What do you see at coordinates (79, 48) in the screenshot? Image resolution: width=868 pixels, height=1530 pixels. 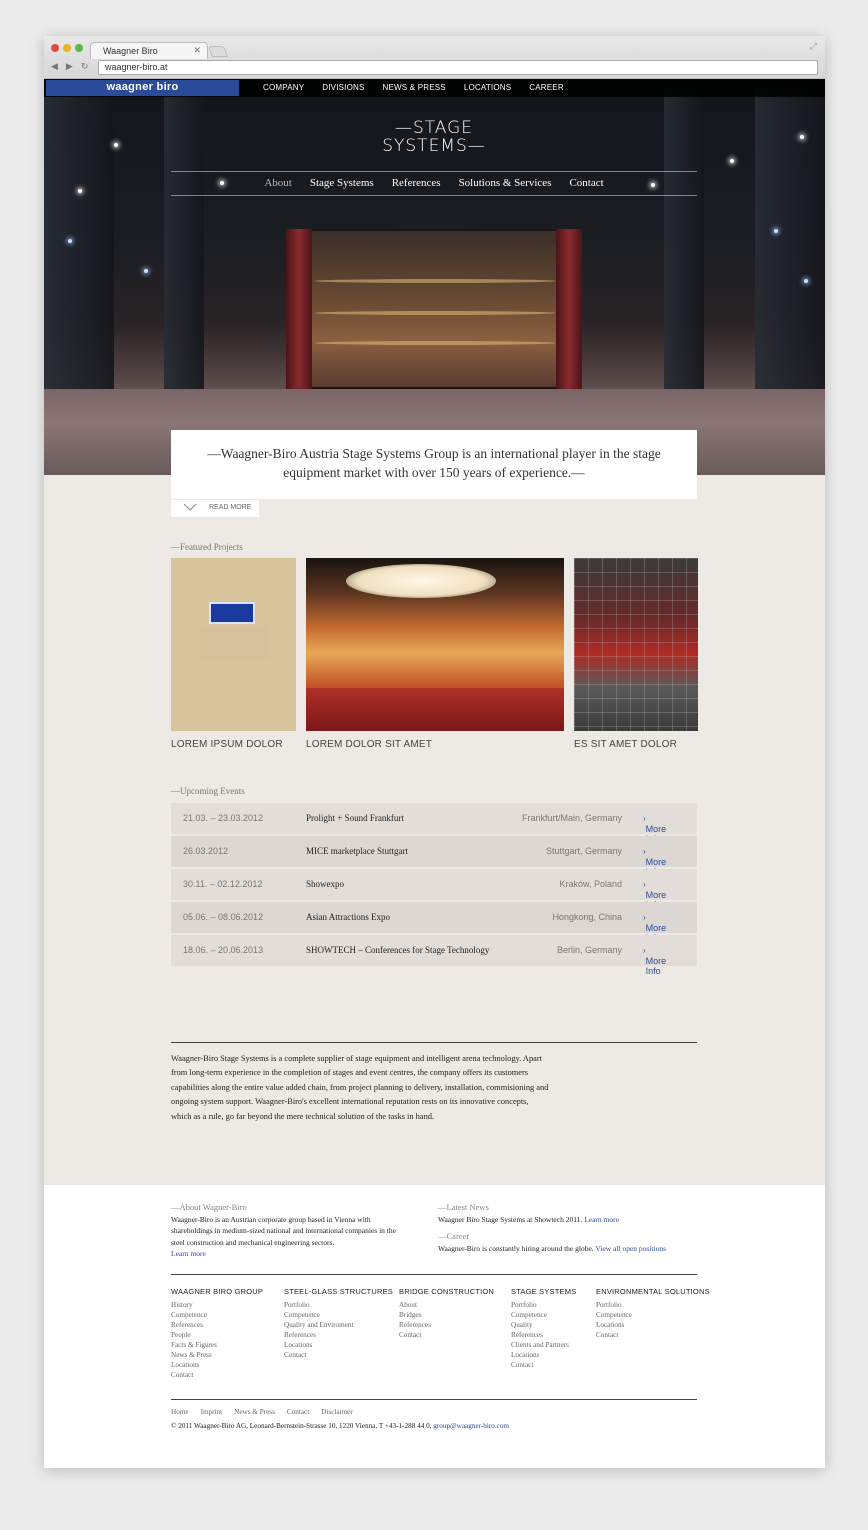 I see `maximize-window-button` at bounding box center [79, 48].